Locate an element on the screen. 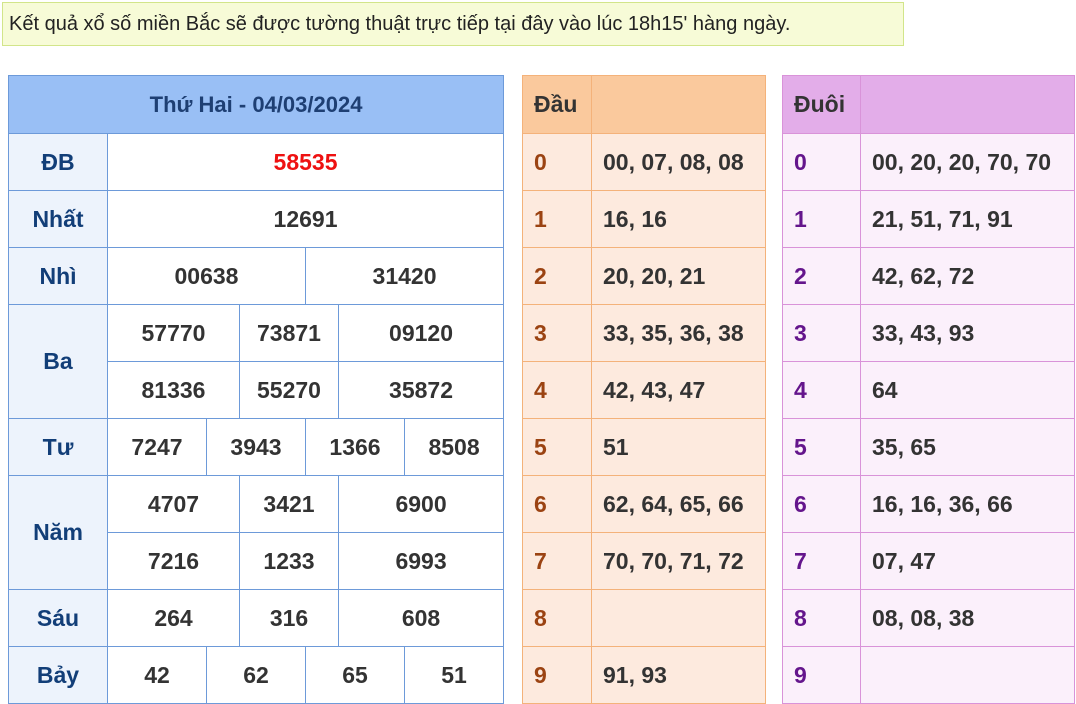  duoi-row: 3 33, 43, 93 is located at coordinates (928, 333).